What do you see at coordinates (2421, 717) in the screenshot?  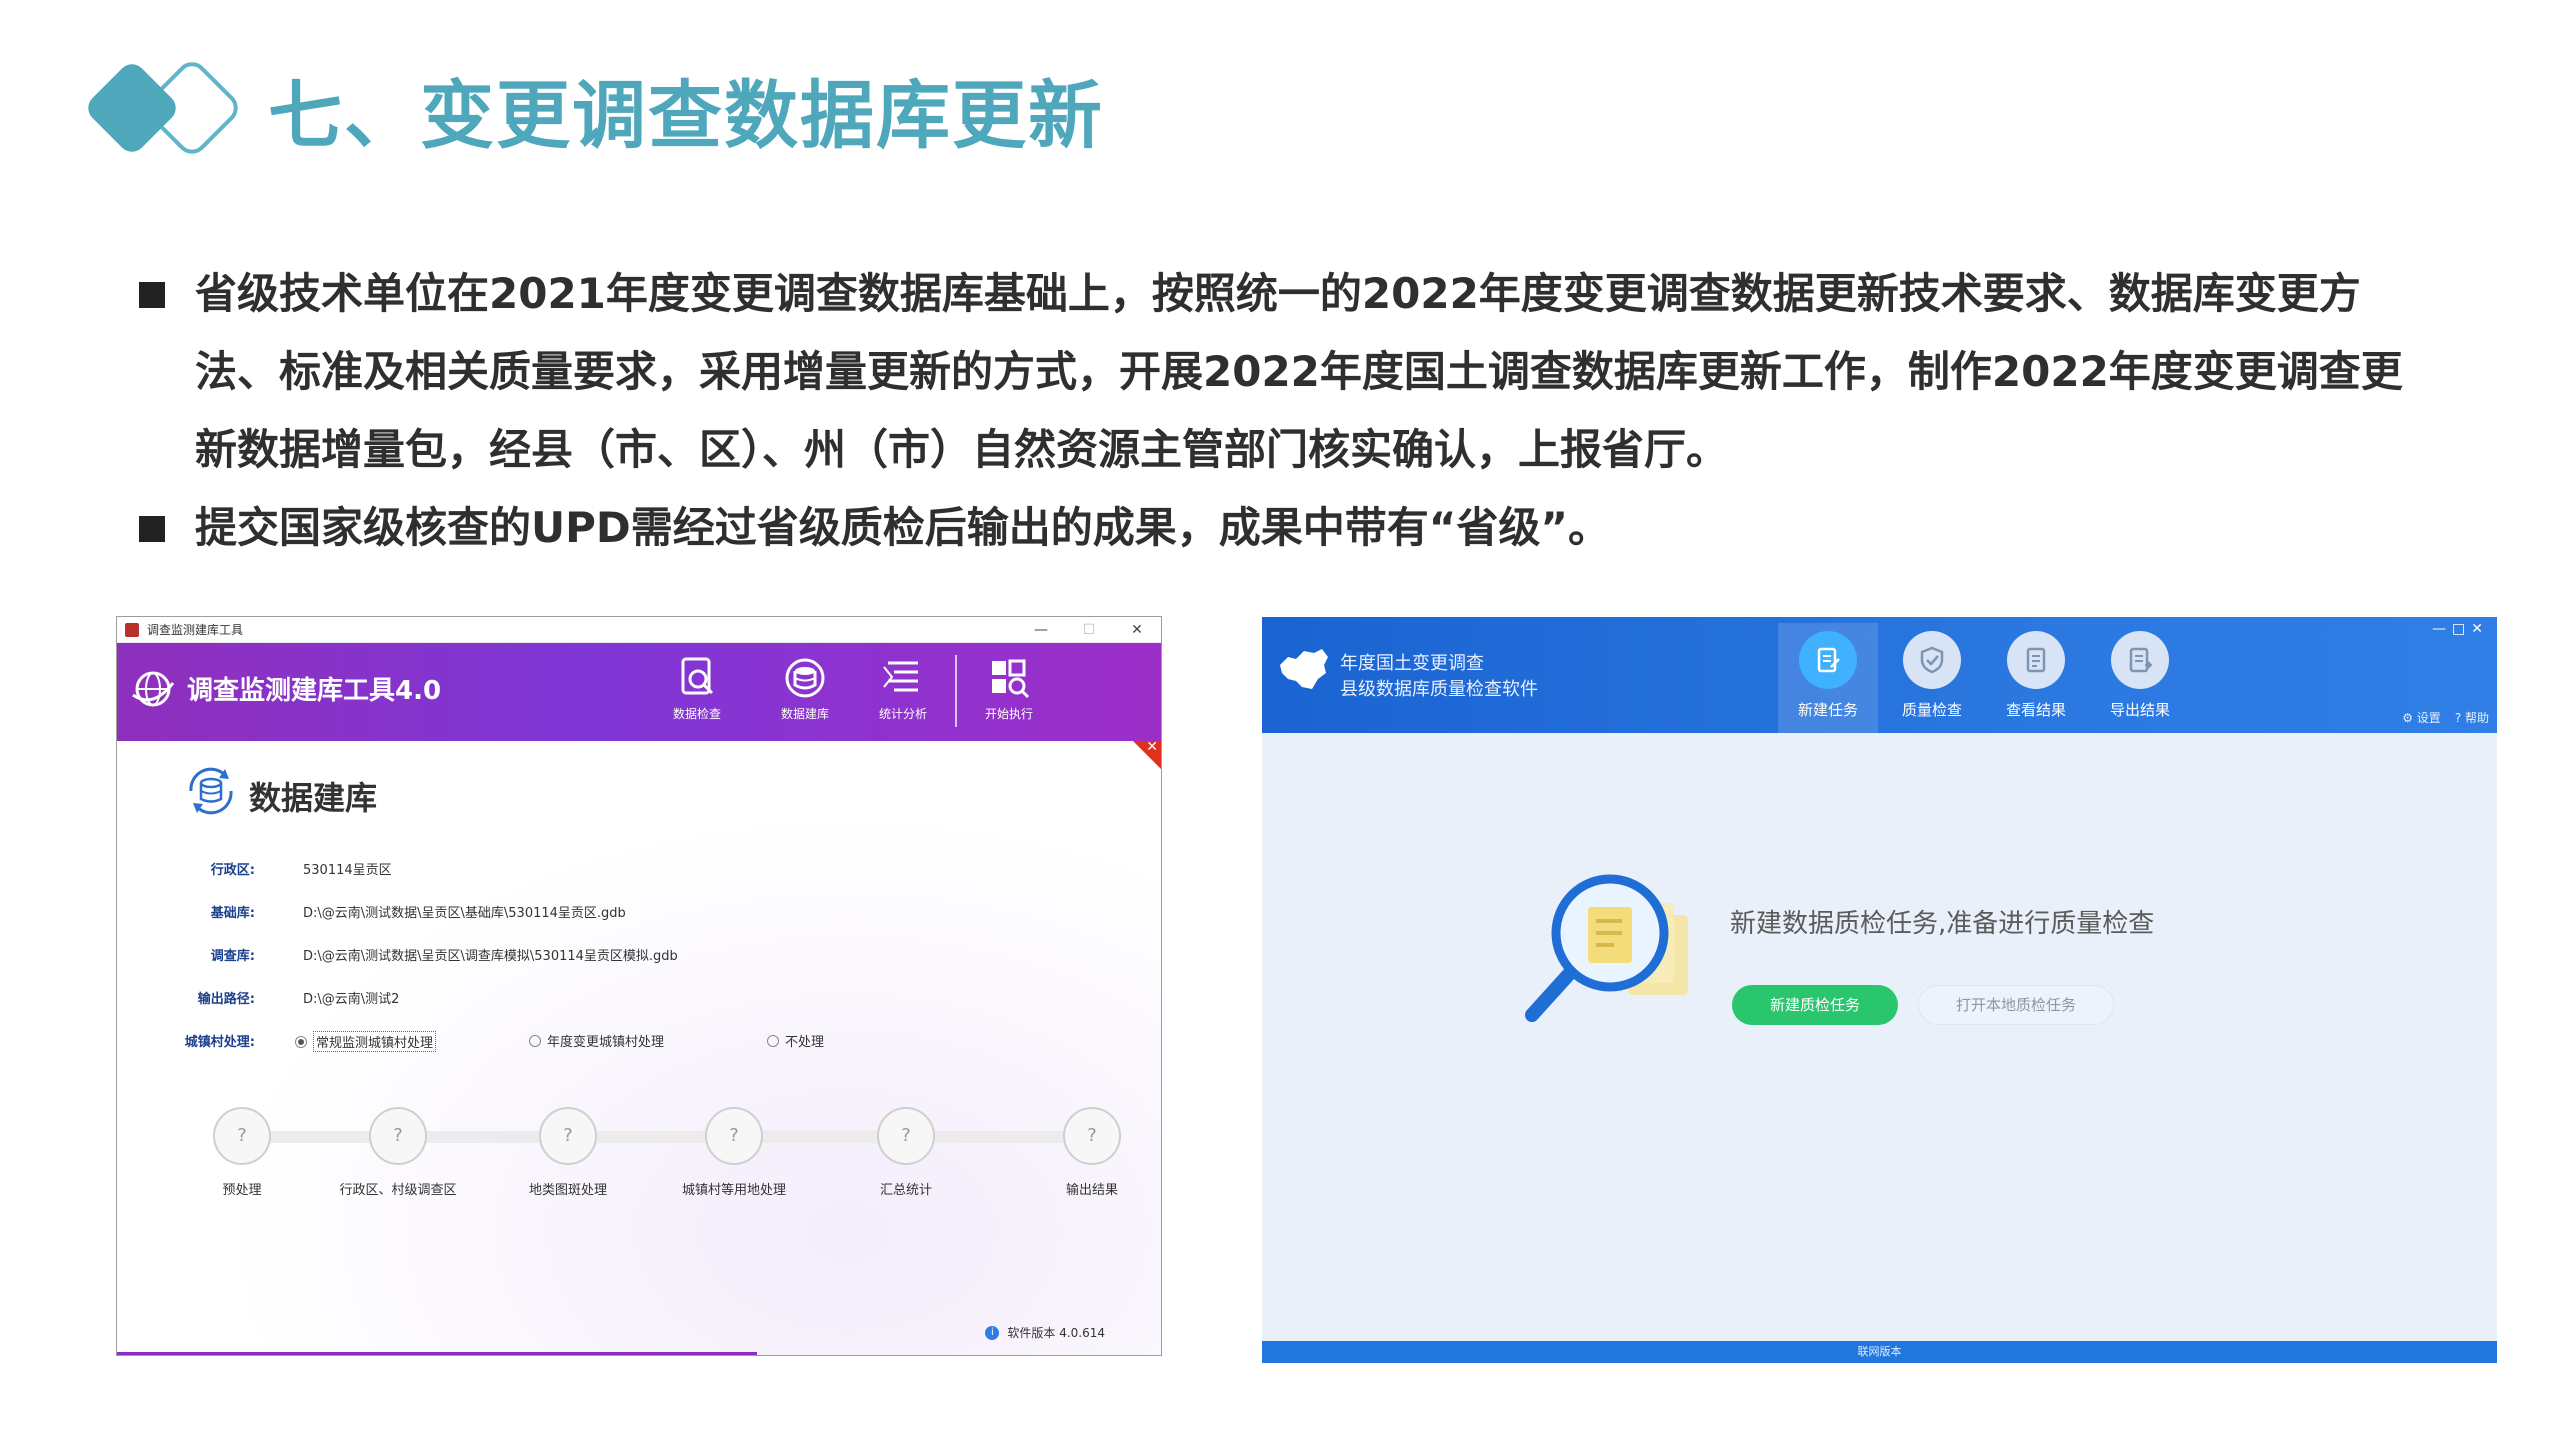 I see `settings-link: ⚙ 设置` at bounding box center [2421, 717].